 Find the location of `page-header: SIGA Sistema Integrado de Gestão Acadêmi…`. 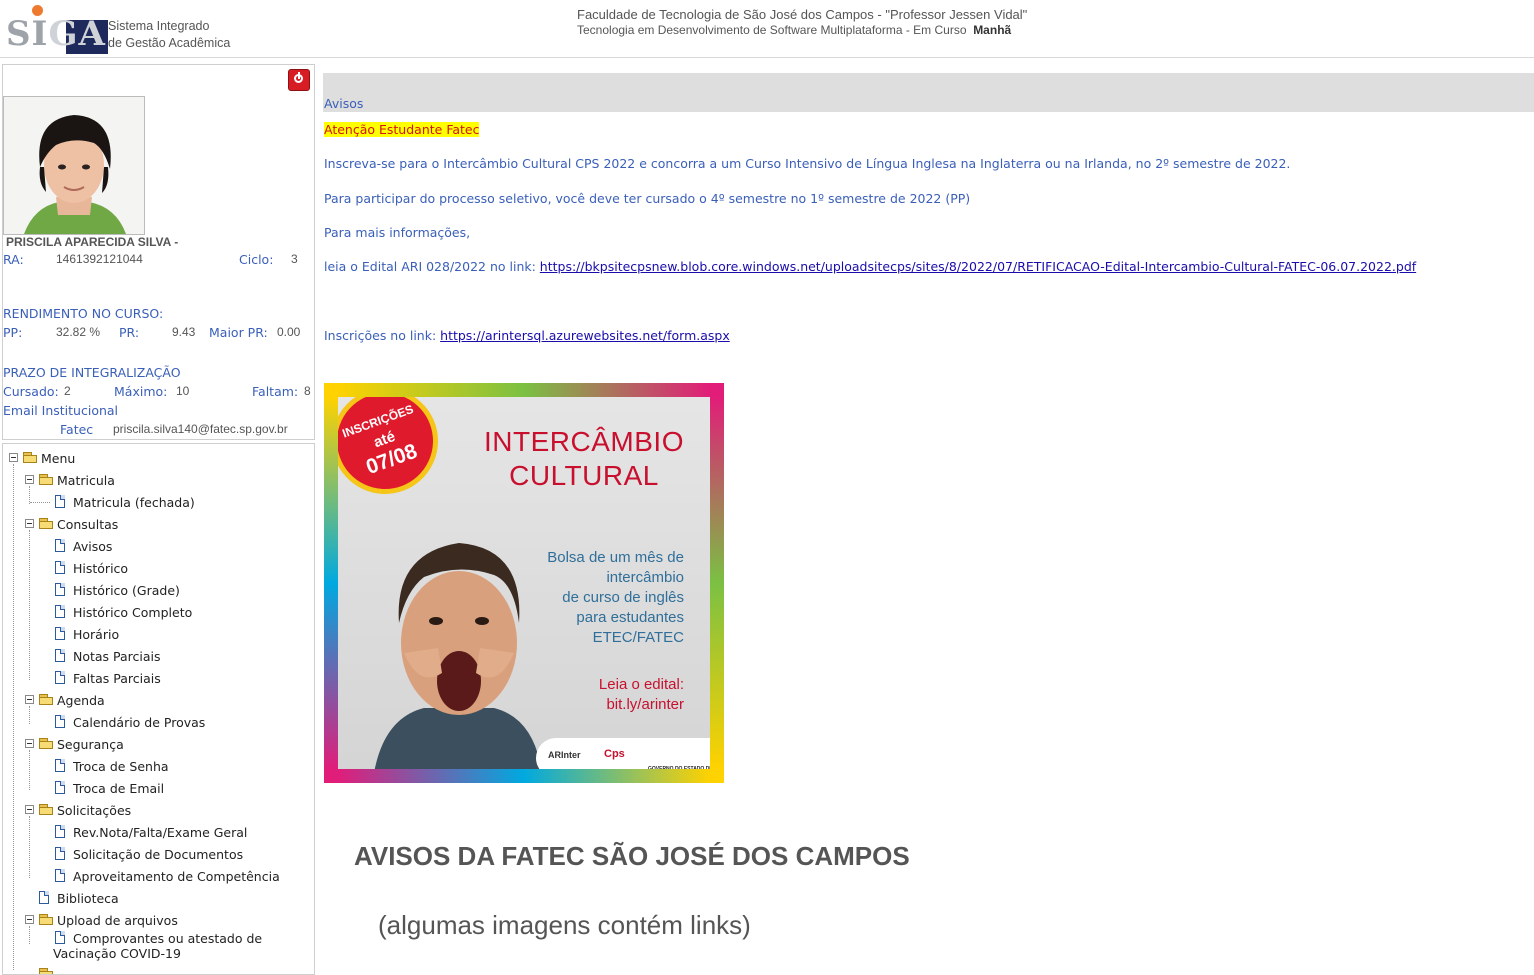

page-header: SIGA Sistema Integrado de Gestão Acadêmi… is located at coordinates (767, 29).